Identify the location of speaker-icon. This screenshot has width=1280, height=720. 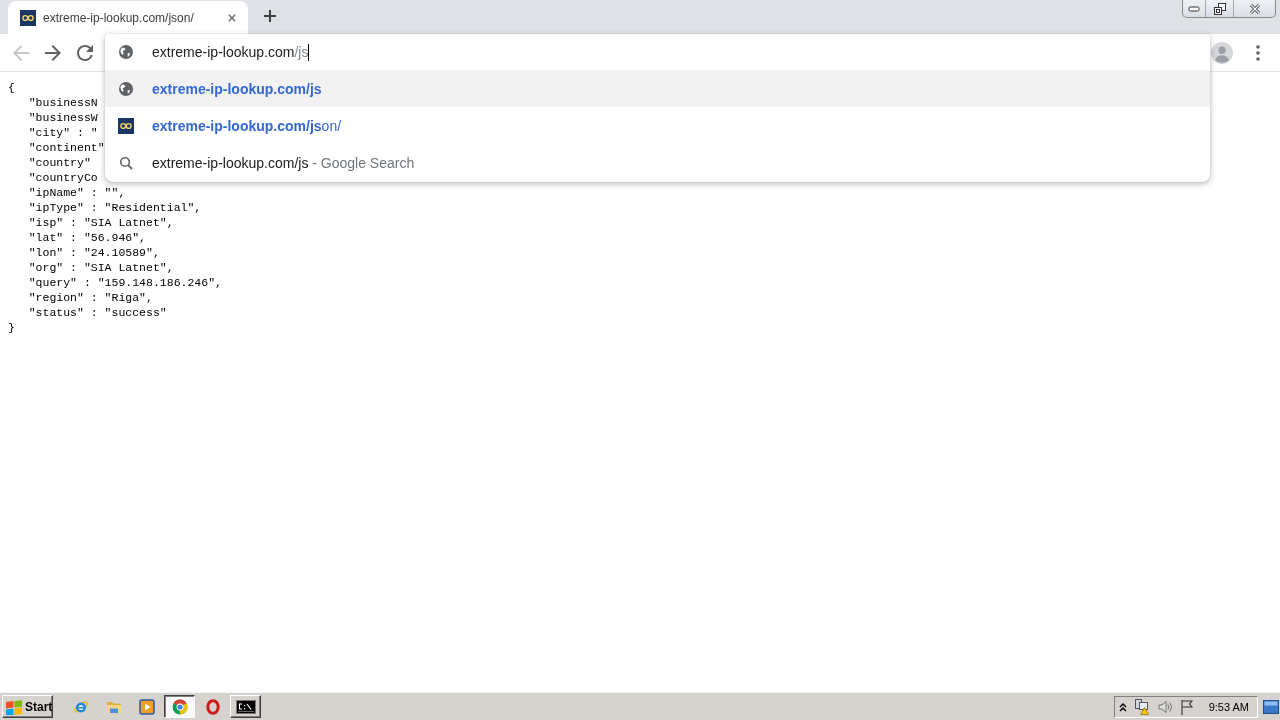
(1164, 706).